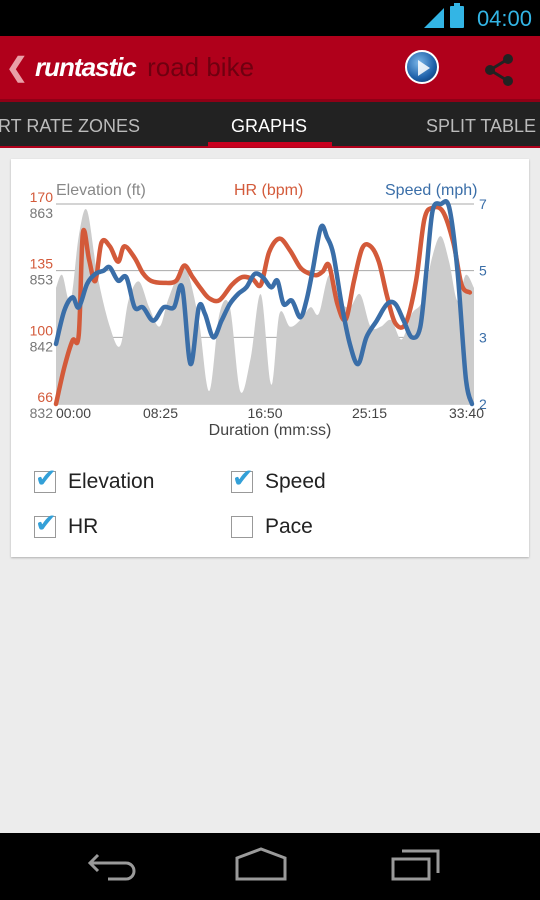  What do you see at coordinates (261, 864) in the screenshot?
I see `home-icon` at bounding box center [261, 864].